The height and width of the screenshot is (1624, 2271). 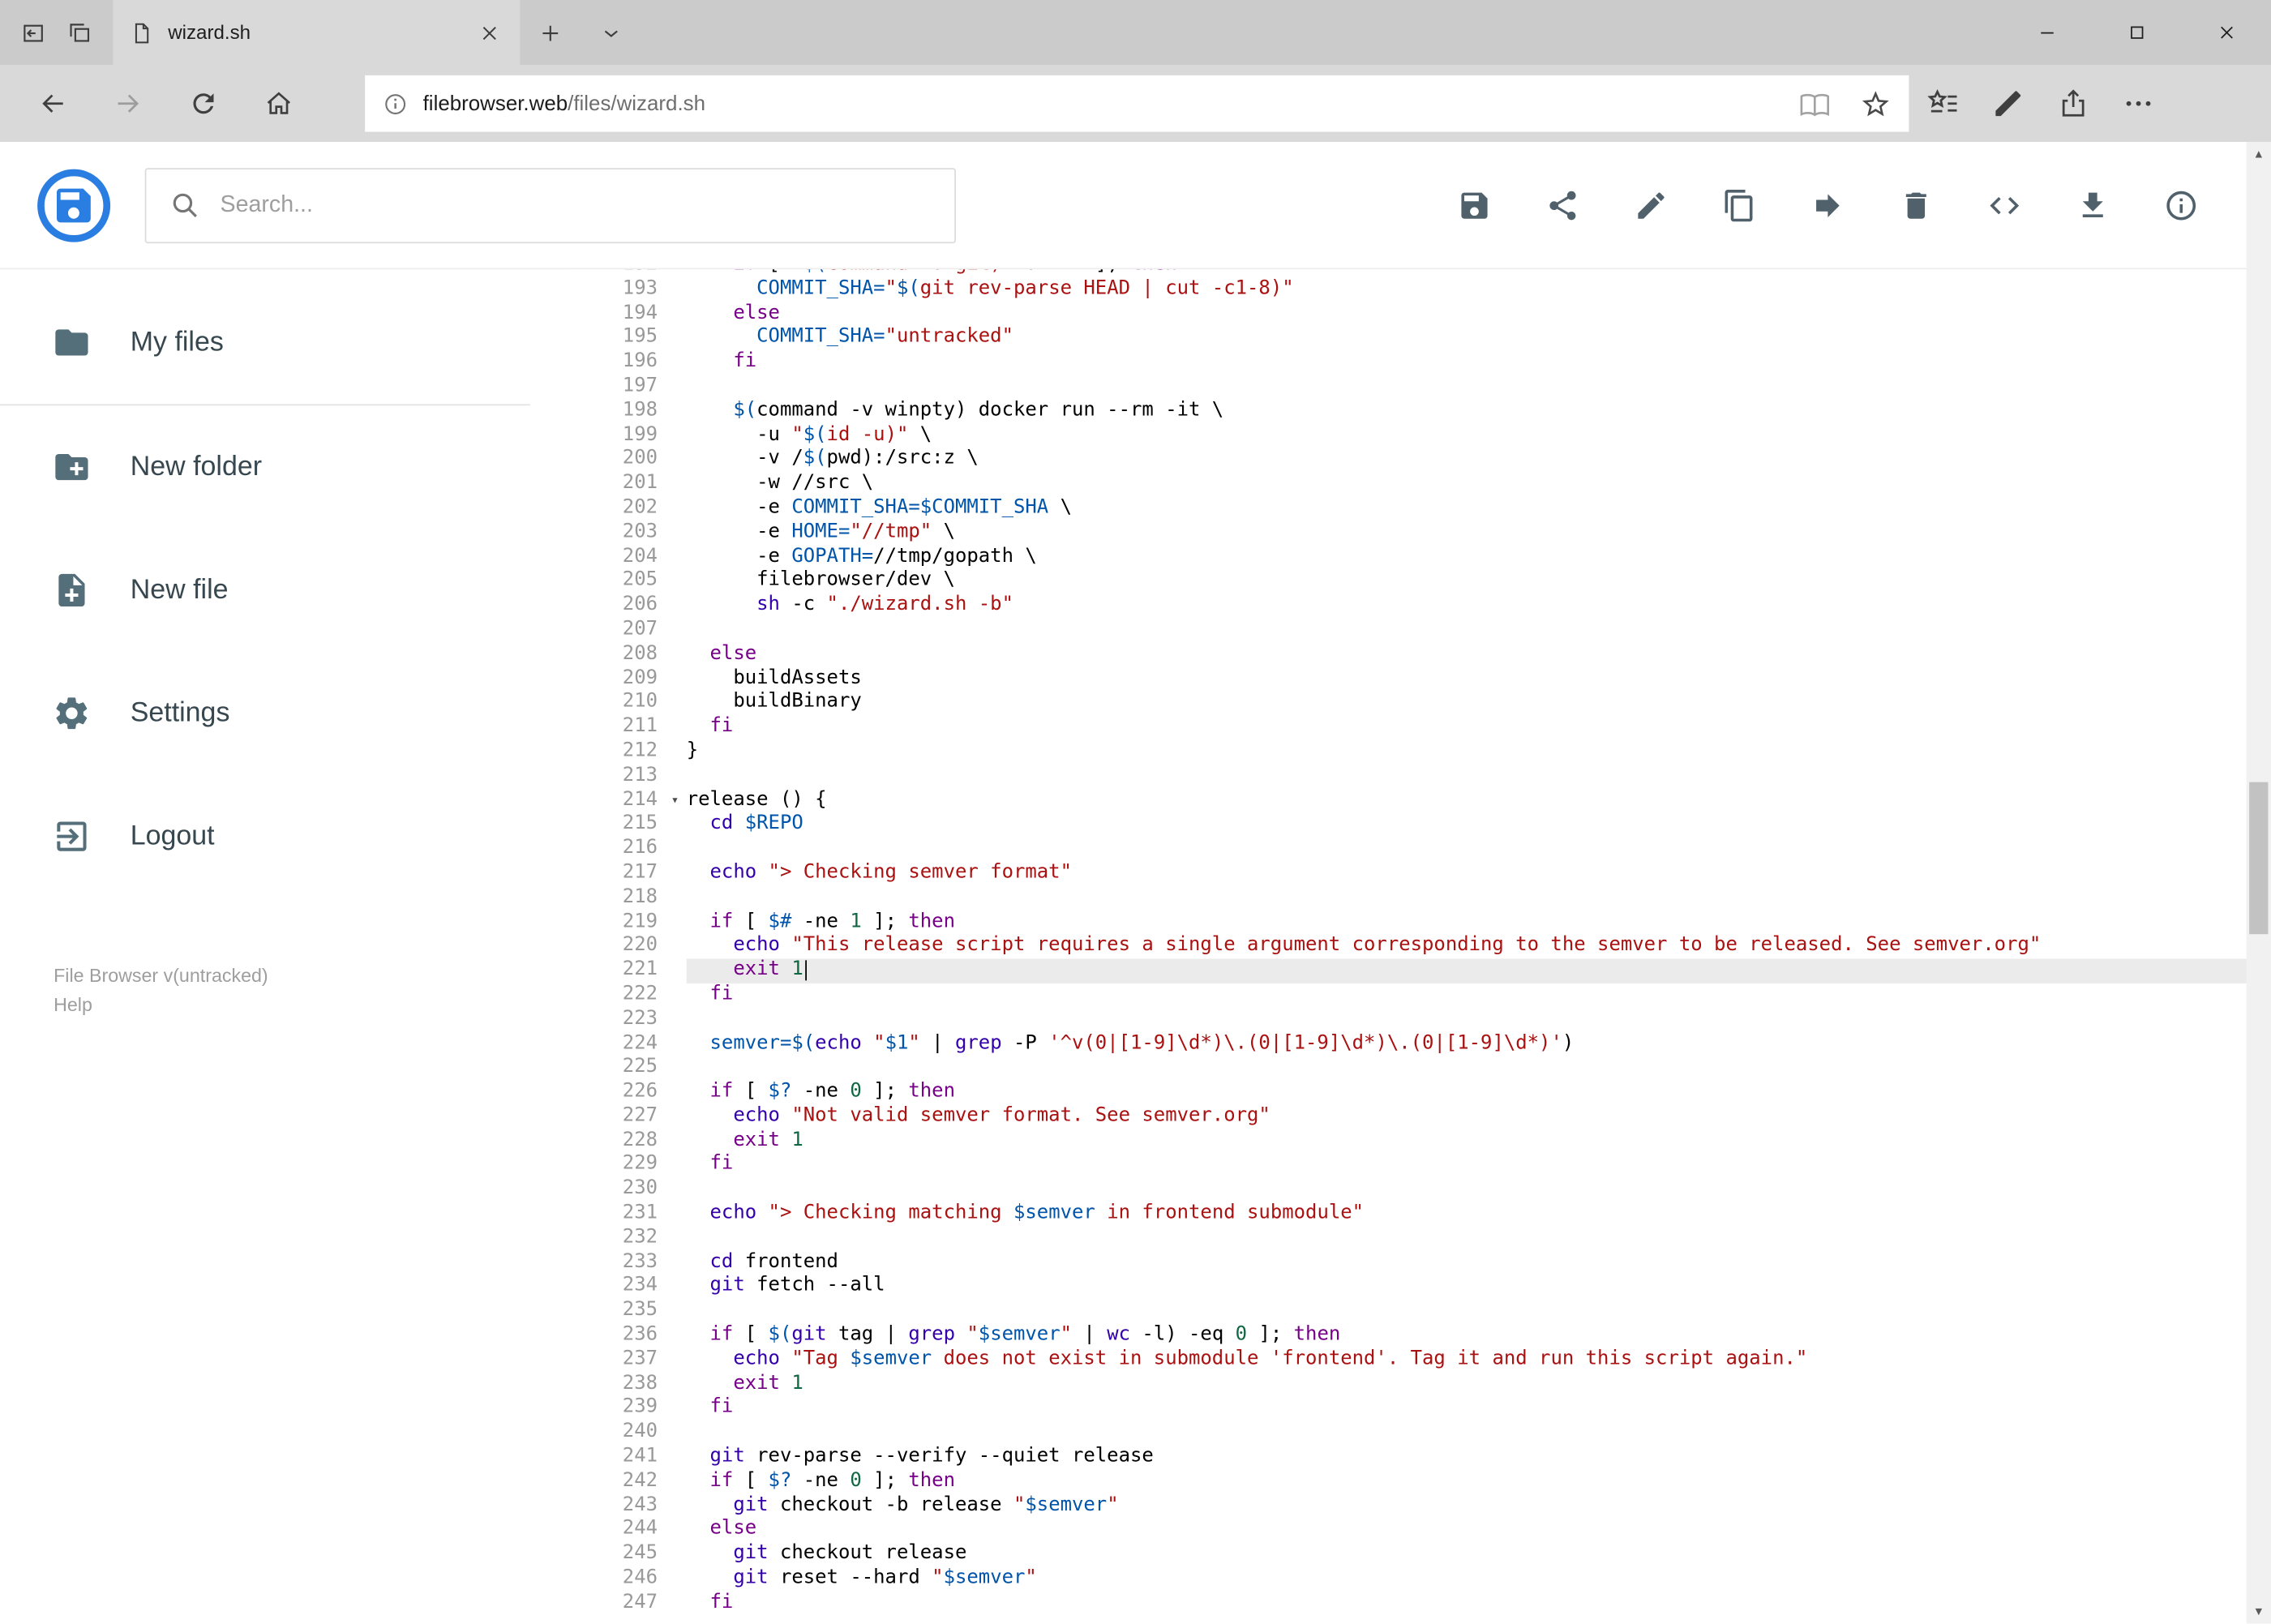 I want to click on ink-pen-icon, so click(x=2008, y=104).